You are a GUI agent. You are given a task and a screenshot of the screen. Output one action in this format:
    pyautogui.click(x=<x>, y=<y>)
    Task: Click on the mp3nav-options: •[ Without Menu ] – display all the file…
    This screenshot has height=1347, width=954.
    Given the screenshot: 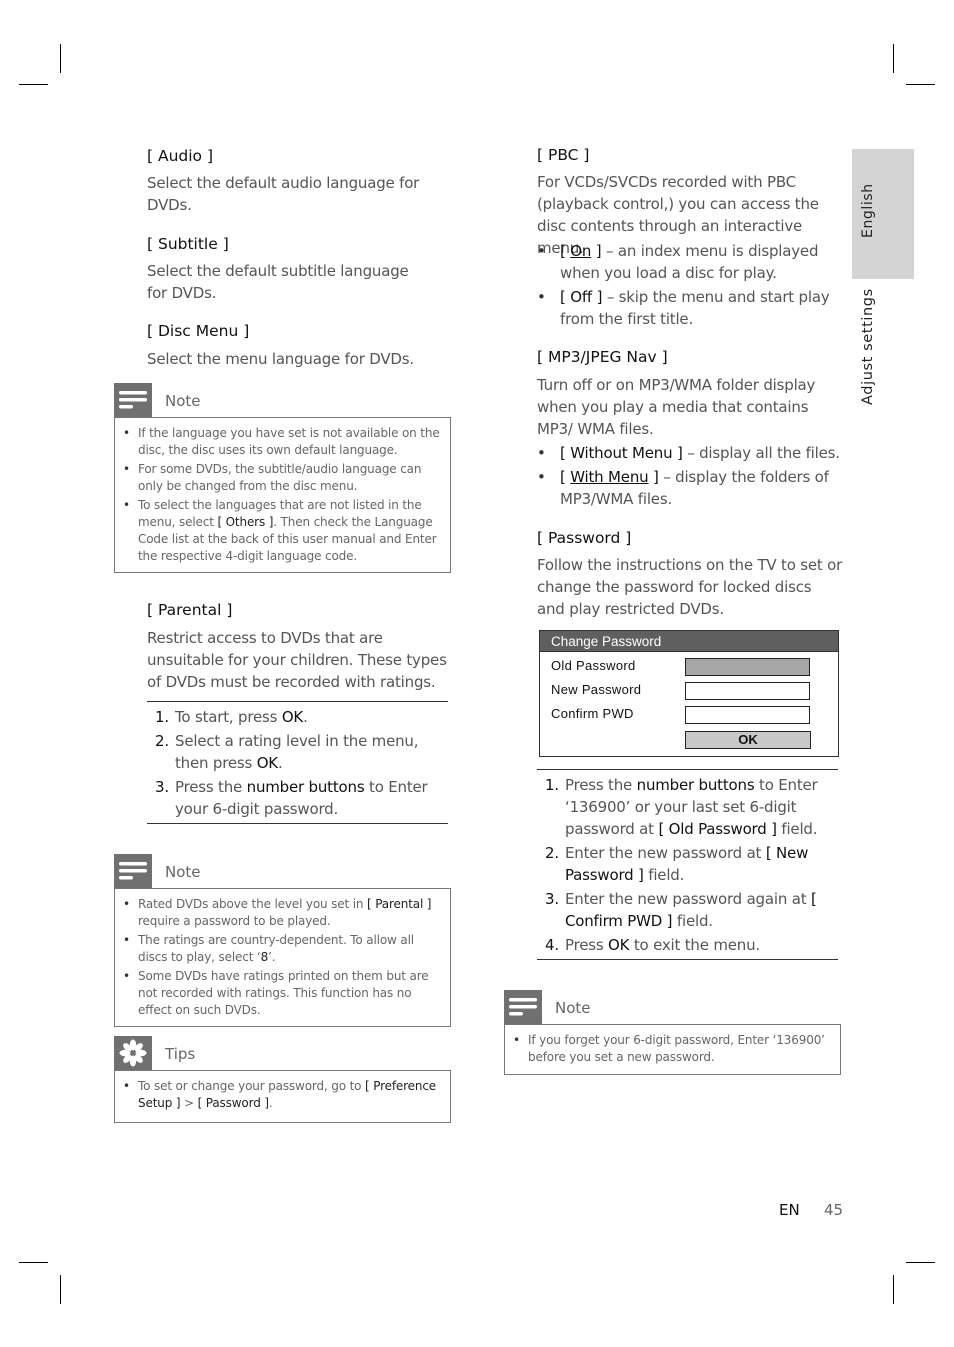 What is the action you would take?
    pyautogui.click(x=690, y=476)
    